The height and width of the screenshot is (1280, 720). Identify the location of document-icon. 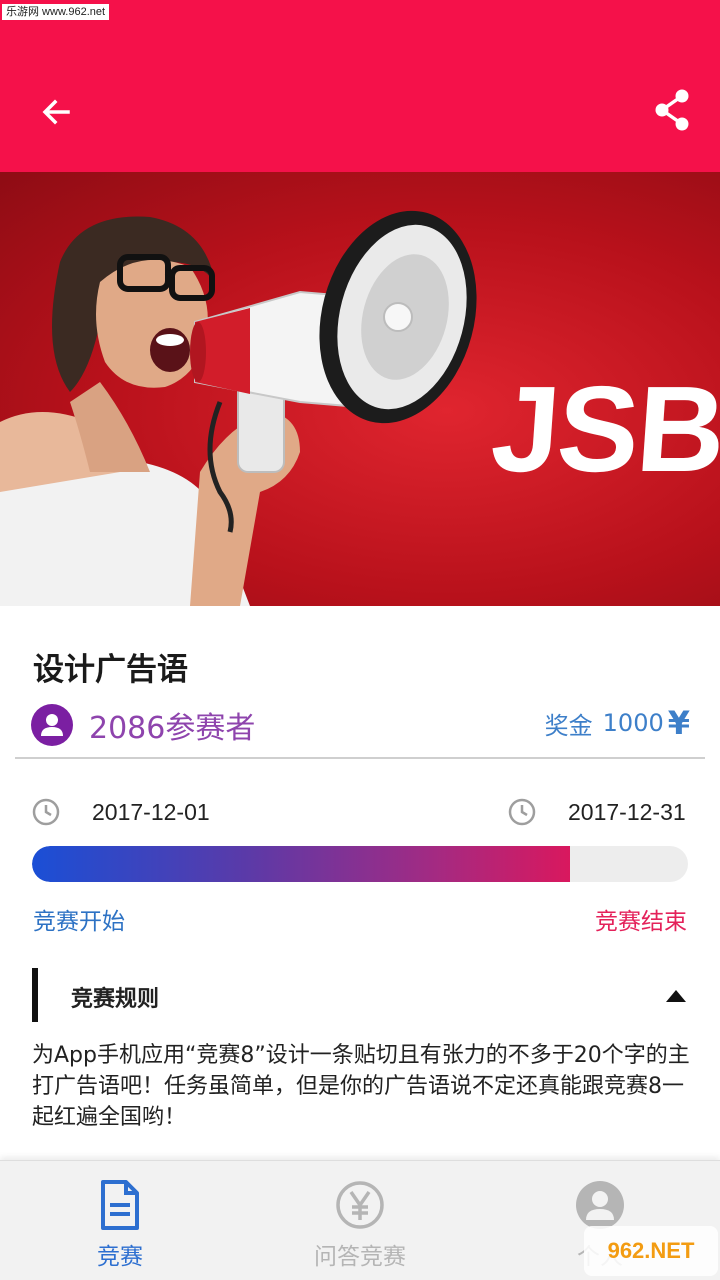
(120, 1205).